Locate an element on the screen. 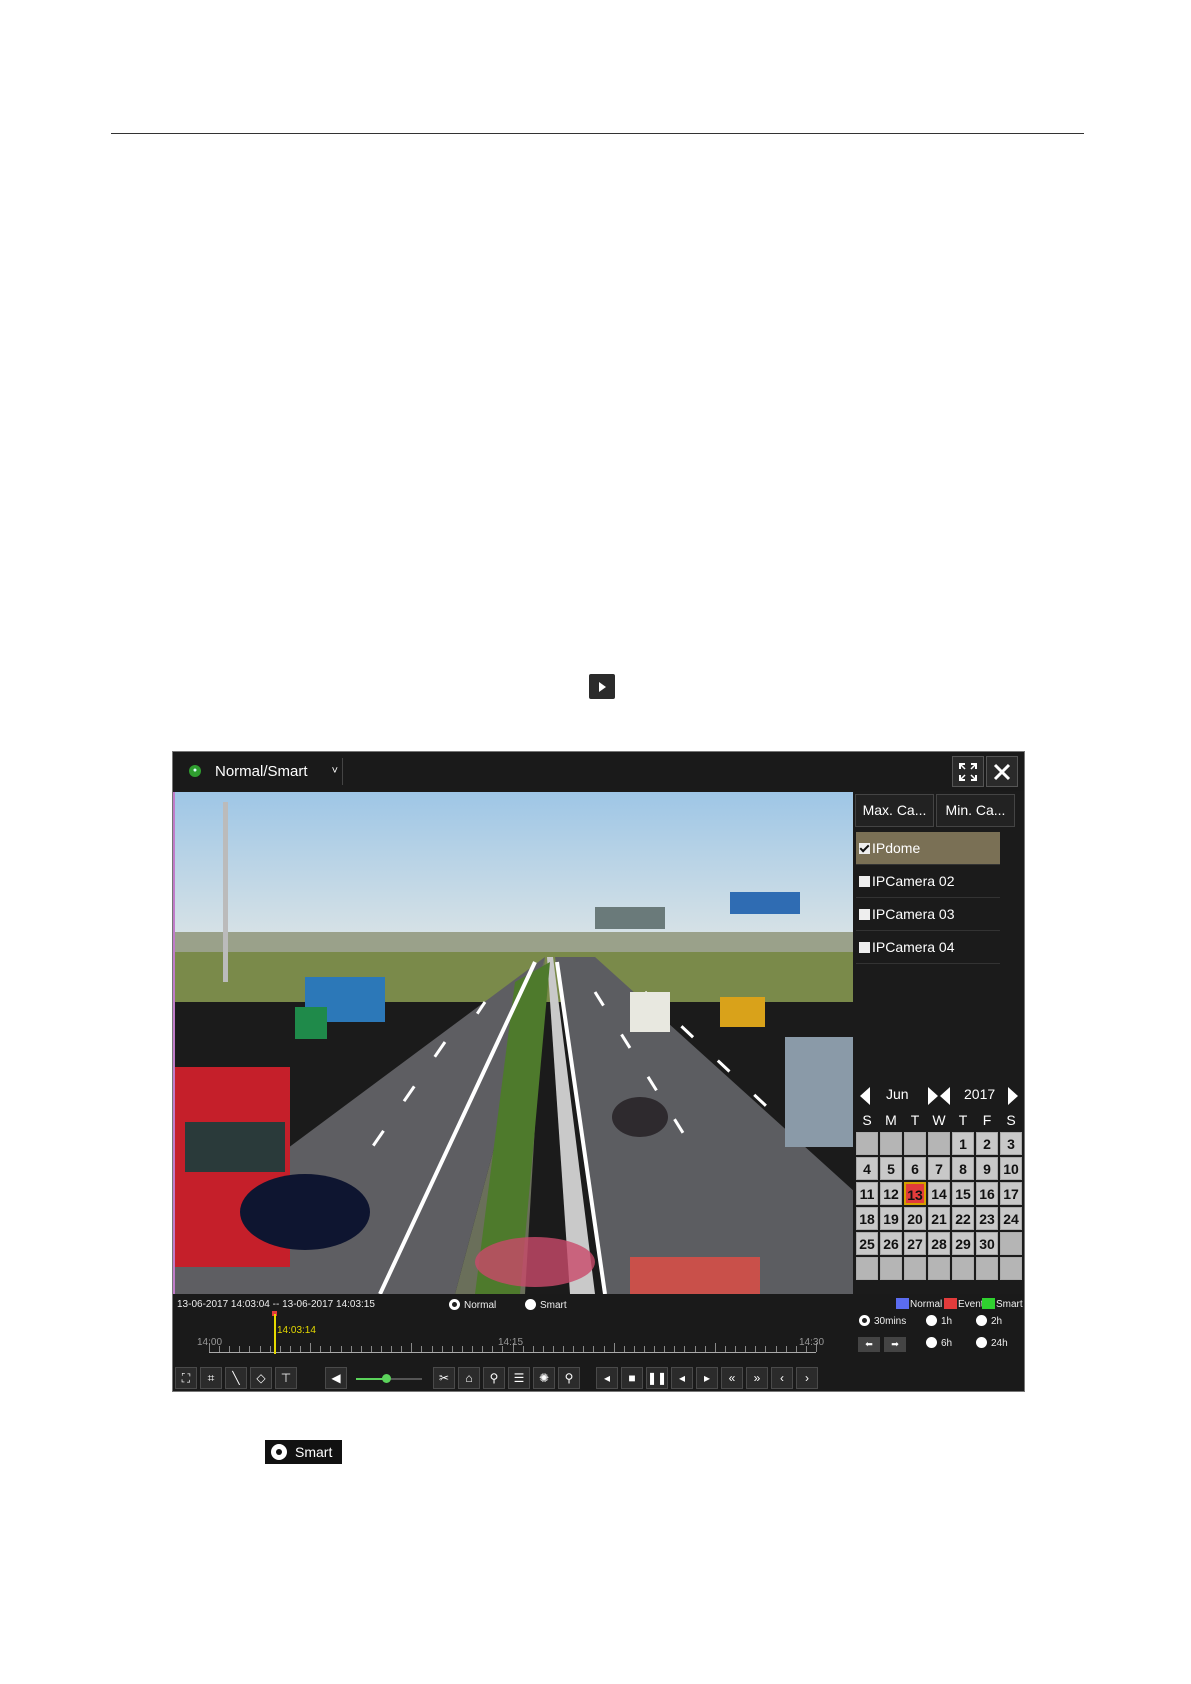  calendar-day: 29 is located at coordinates (963, 1243).